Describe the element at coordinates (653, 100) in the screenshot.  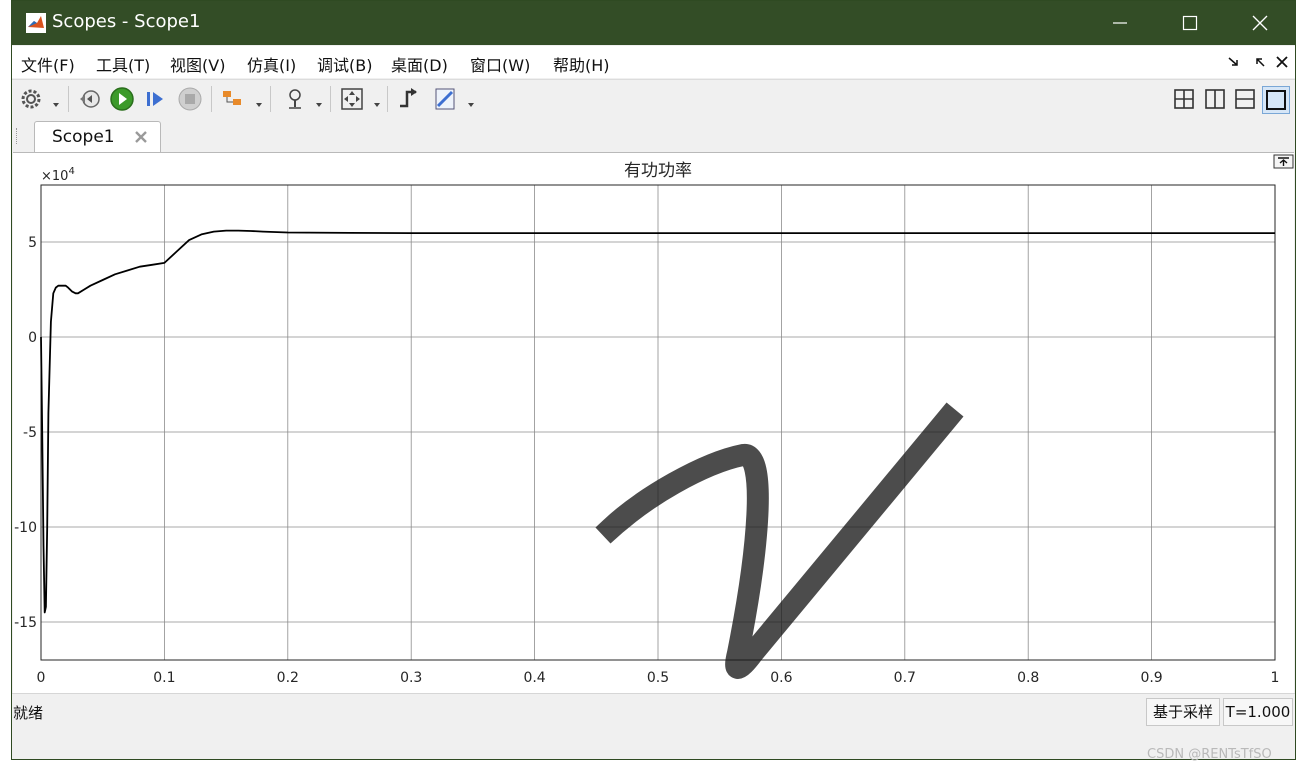
I see `toolbar` at that location.